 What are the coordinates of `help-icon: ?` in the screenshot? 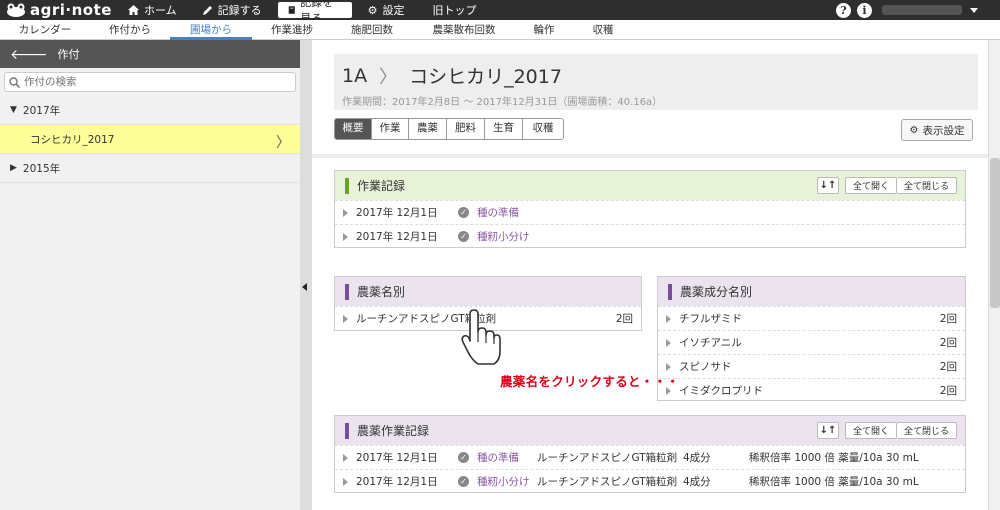 It's located at (843, 10).